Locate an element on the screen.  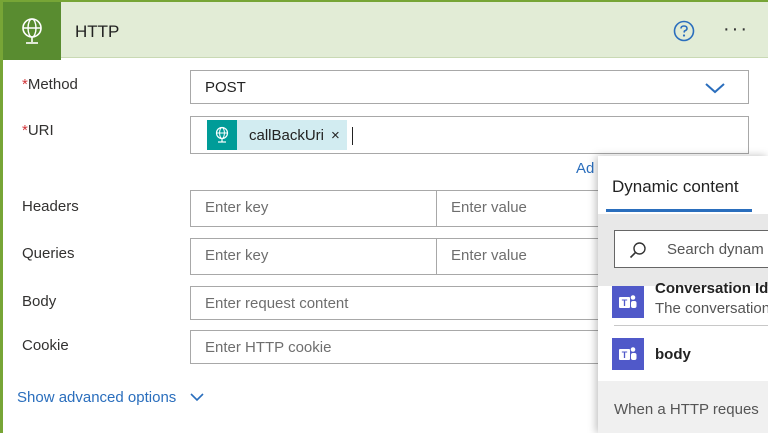
queries-label: Queries is located at coordinates (48, 253).